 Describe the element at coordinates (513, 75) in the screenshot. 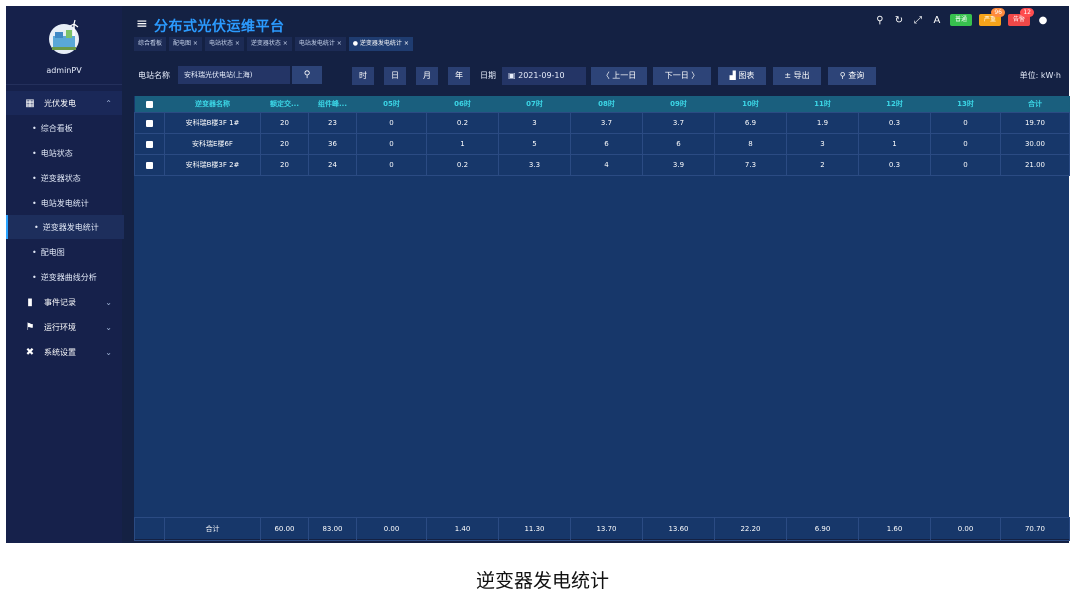

I see `calendar-icon: ▣` at that location.